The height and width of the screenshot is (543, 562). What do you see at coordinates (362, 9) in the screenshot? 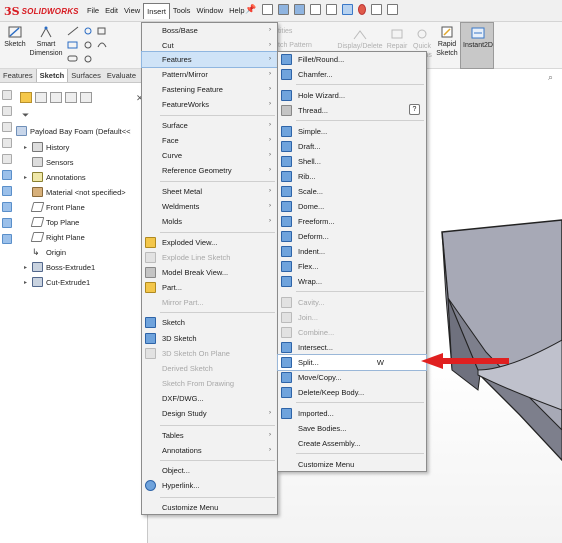
I see `rebuild-icon` at bounding box center [362, 9].